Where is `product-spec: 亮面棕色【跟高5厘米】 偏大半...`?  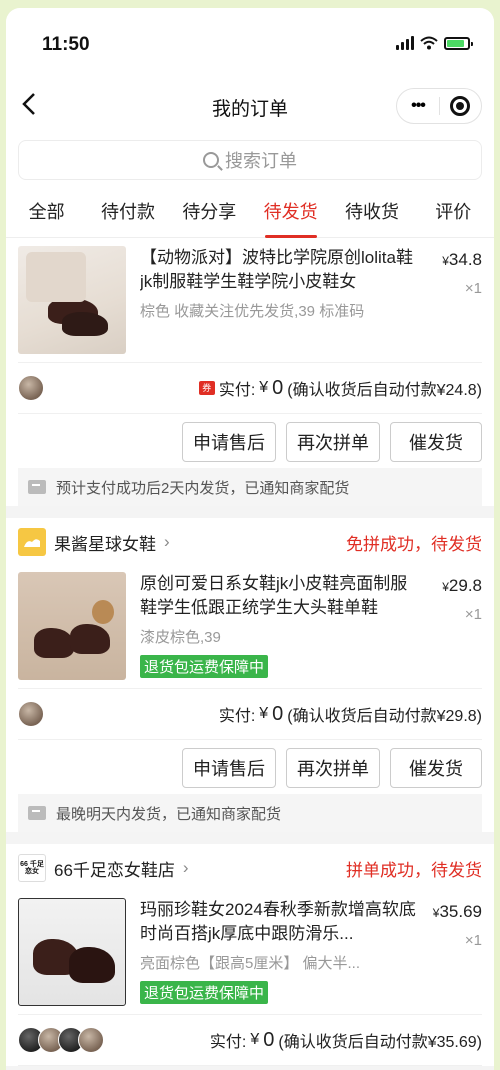 product-spec: 亮面棕色【跟高5厘米】 偏大半... is located at coordinates (250, 963).